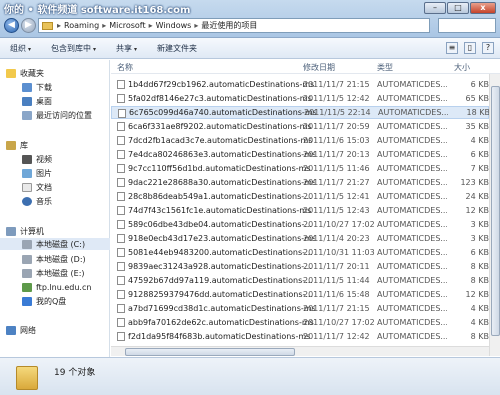 This screenshot has height=395, width=500. Describe the element at coordinates (229, 25) in the screenshot. I see `breadcrumb-recent-items: 最近使用的项目` at that location.